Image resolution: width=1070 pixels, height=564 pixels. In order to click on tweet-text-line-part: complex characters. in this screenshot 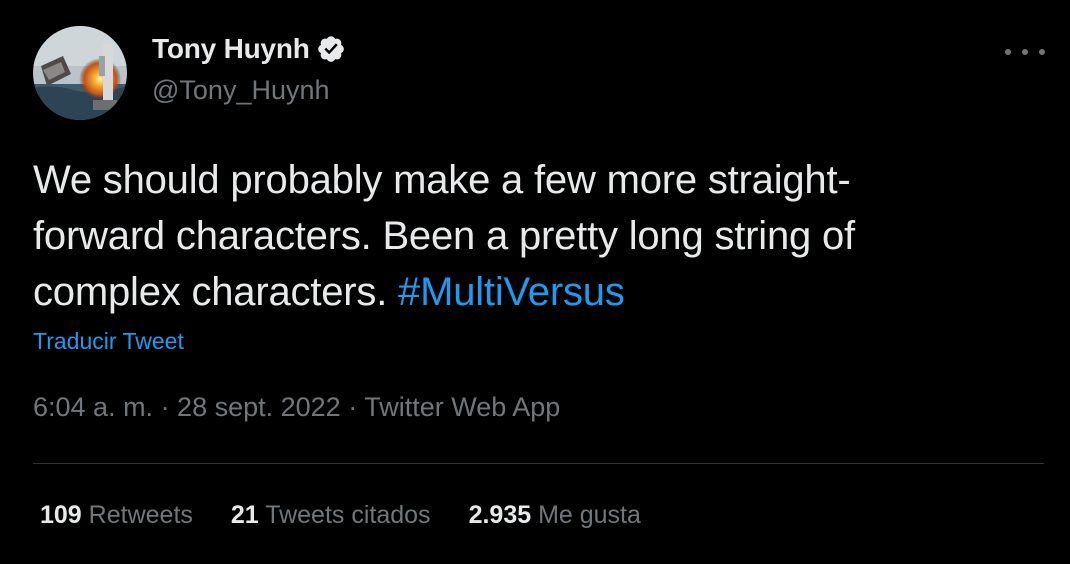, I will do `click(216, 292)`.